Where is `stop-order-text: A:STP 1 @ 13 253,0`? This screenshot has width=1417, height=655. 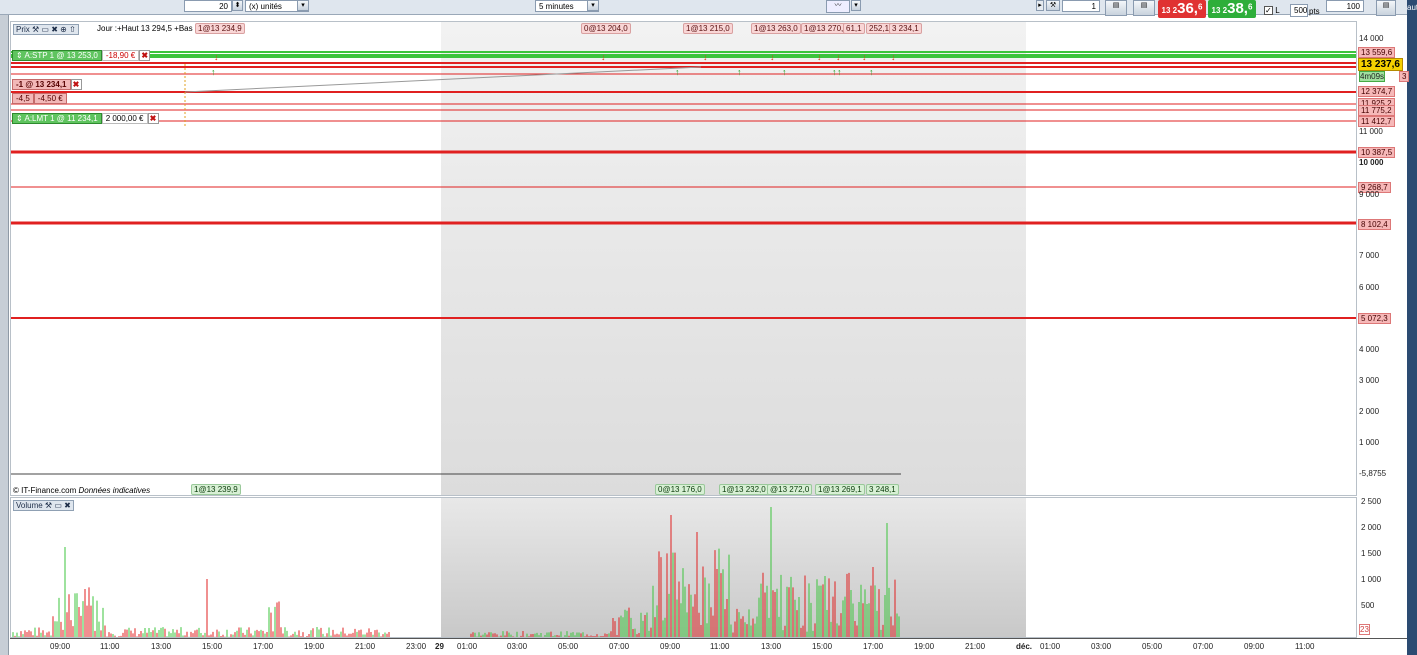 stop-order-text: A:STP 1 @ 13 253,0 is located at coordinates (61, 55).